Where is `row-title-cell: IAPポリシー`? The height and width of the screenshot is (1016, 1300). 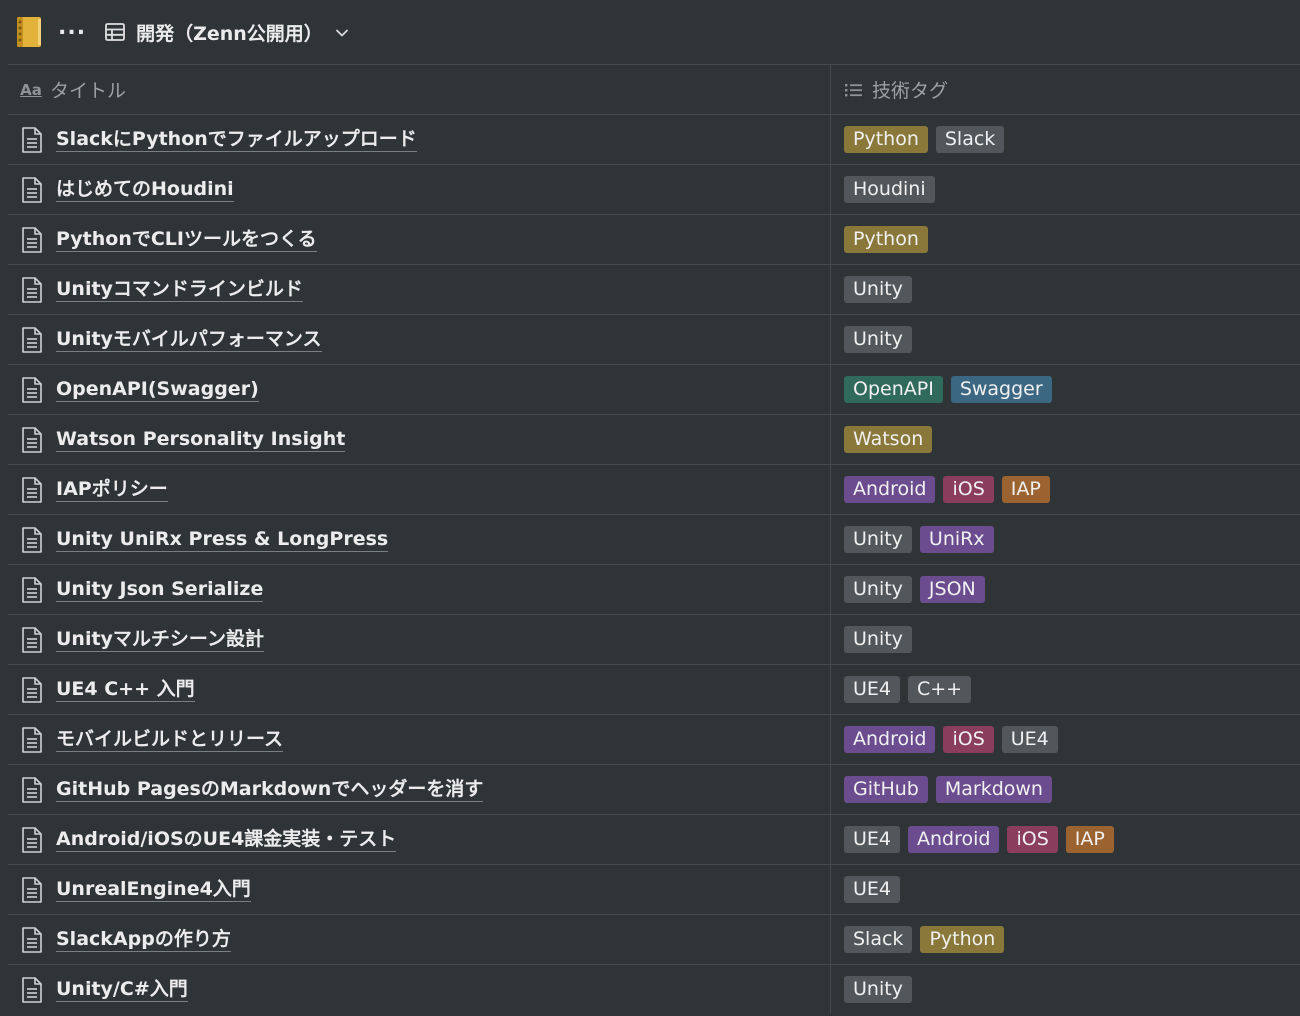 row-title-cell: IAPポリシー is located at coordinates (419, 489).